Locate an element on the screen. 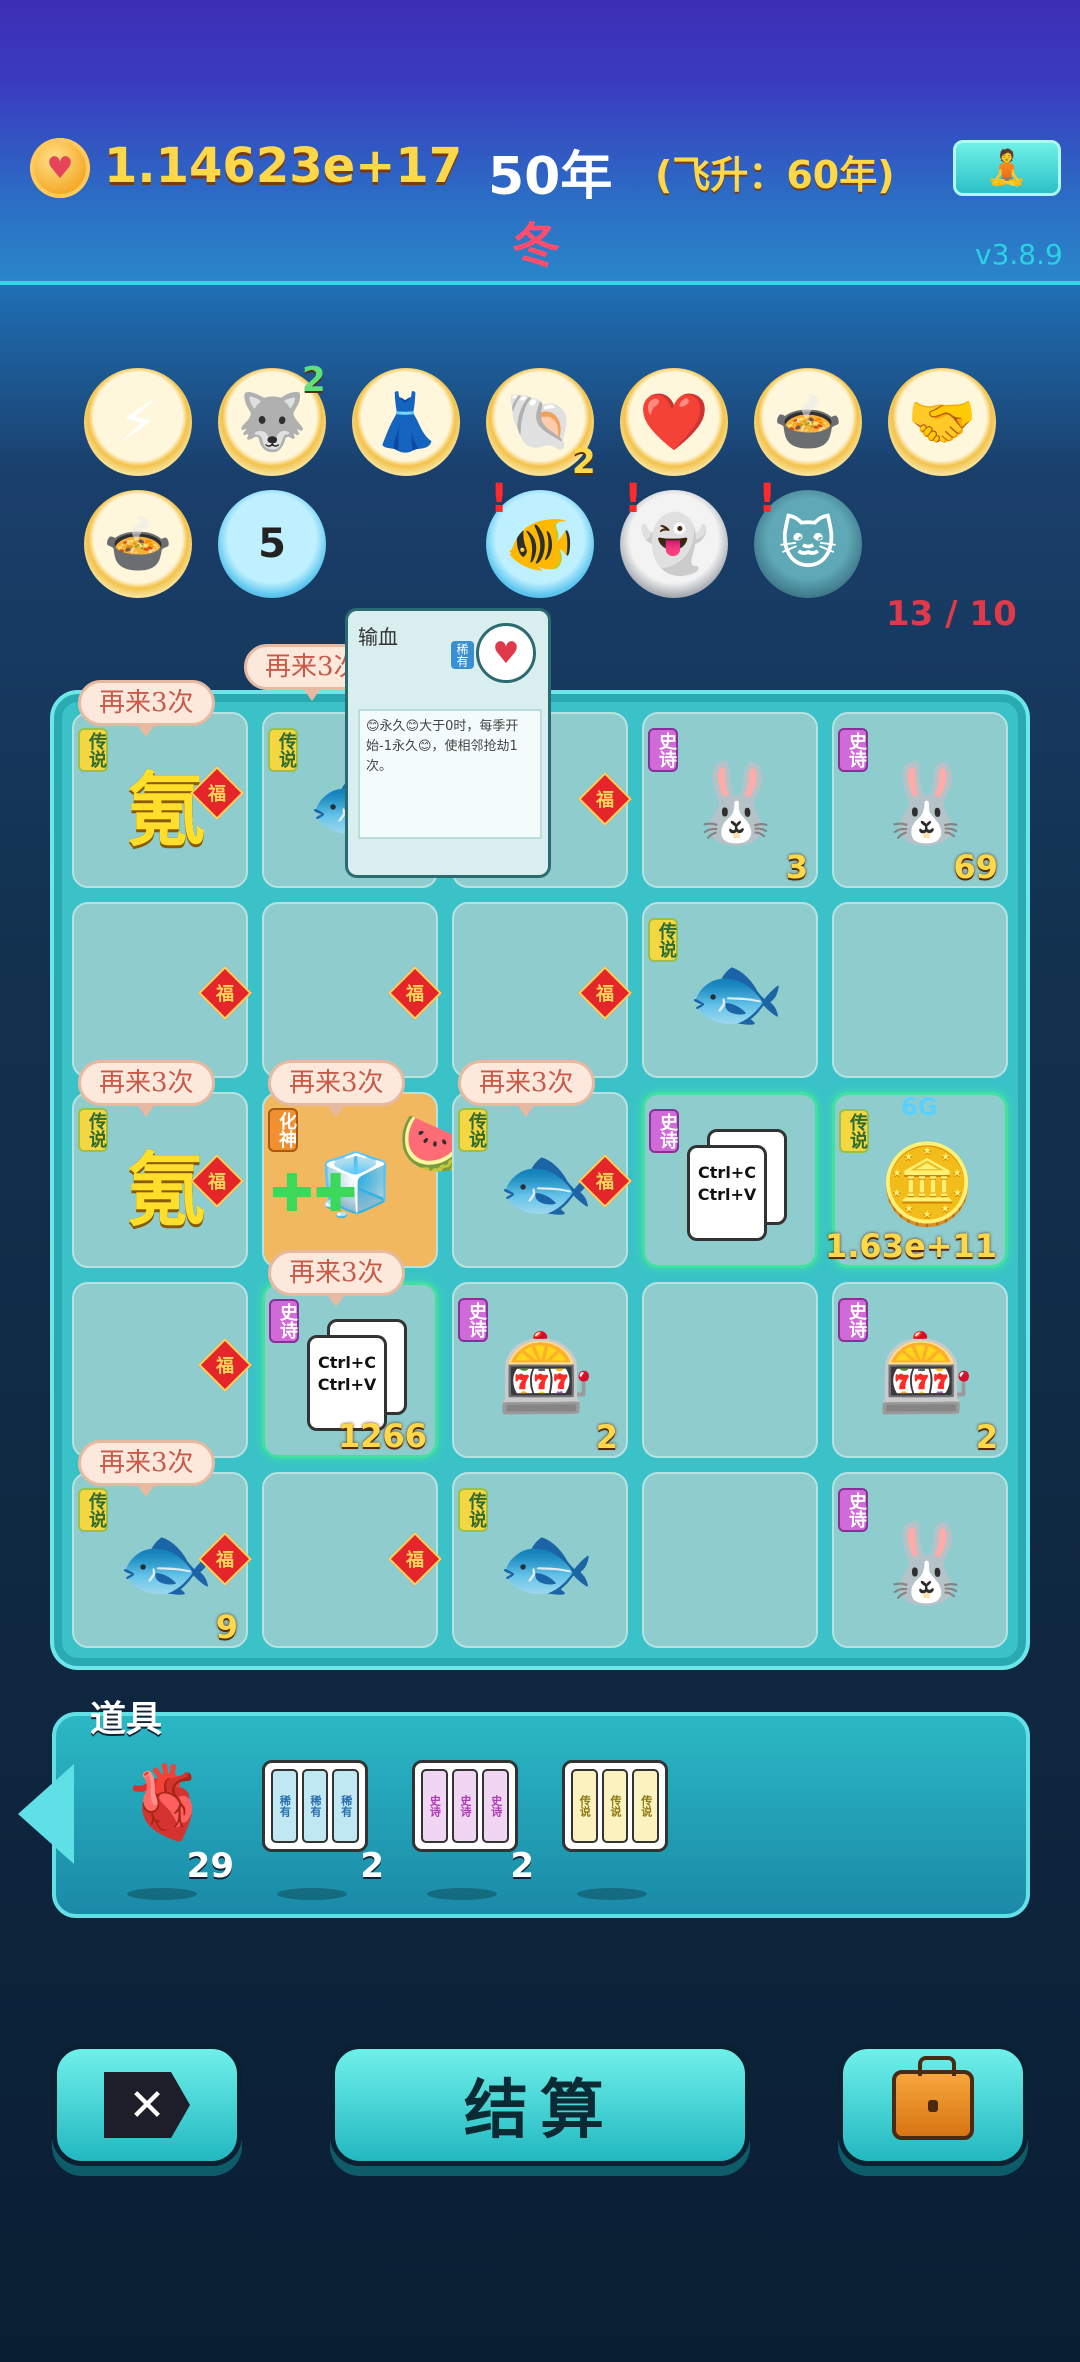 The image size is (1080, 2362). prop-count: 29 is located at coordinates (210, 1866).